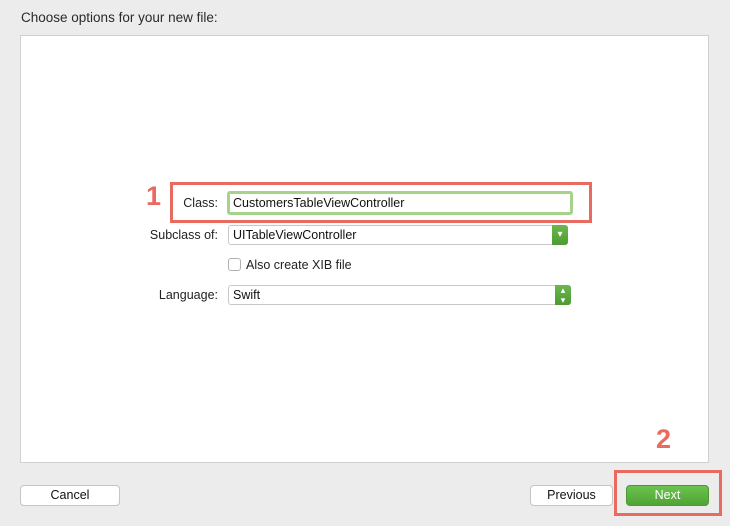  What do you see at coordinates (299, 265) in the screenshot?
I see `create-xib-label: Also create XIB file` at bounding box center [299, 265].